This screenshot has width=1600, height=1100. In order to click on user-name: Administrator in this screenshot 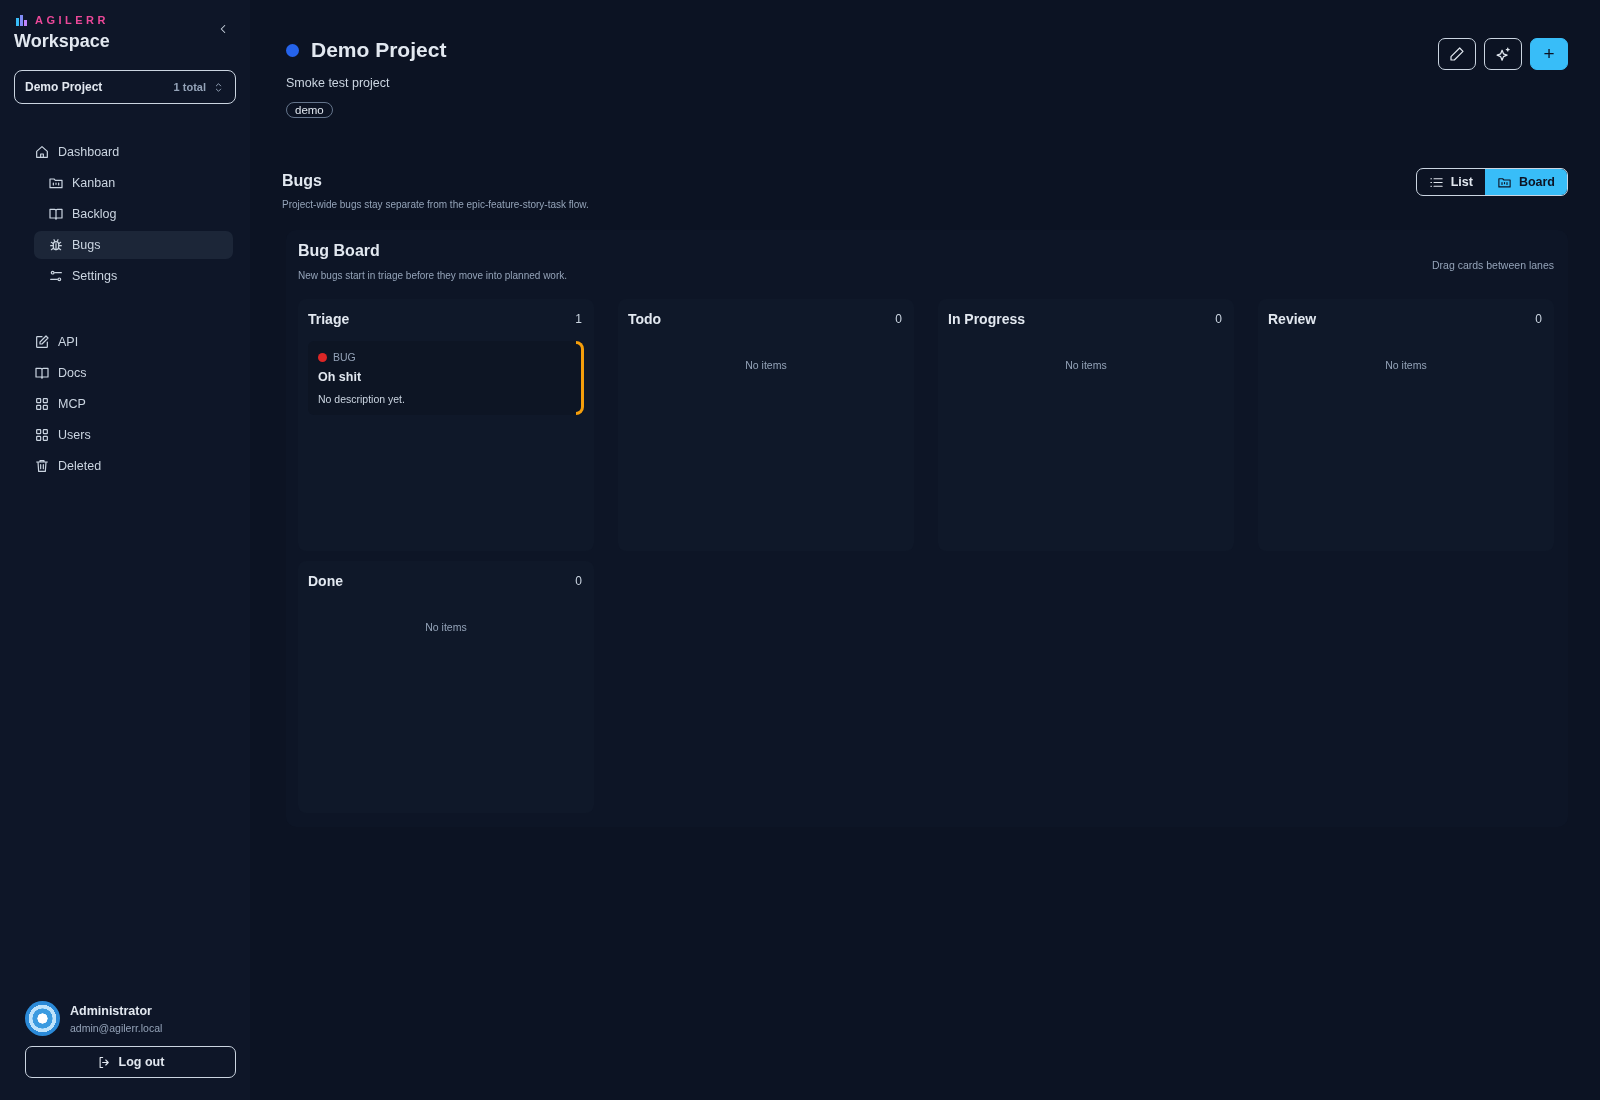, I will do `click(111, 1010)`.